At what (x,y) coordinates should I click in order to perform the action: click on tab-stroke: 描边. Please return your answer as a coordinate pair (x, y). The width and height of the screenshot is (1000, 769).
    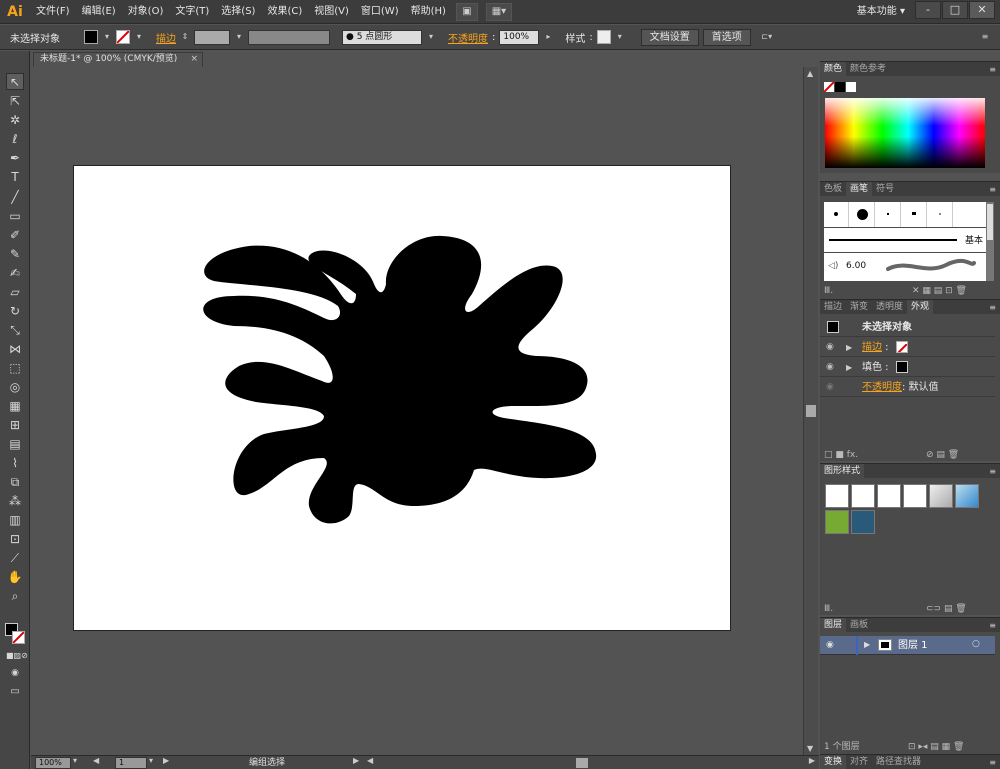
    Looking at the image, I should click on (833, 307).